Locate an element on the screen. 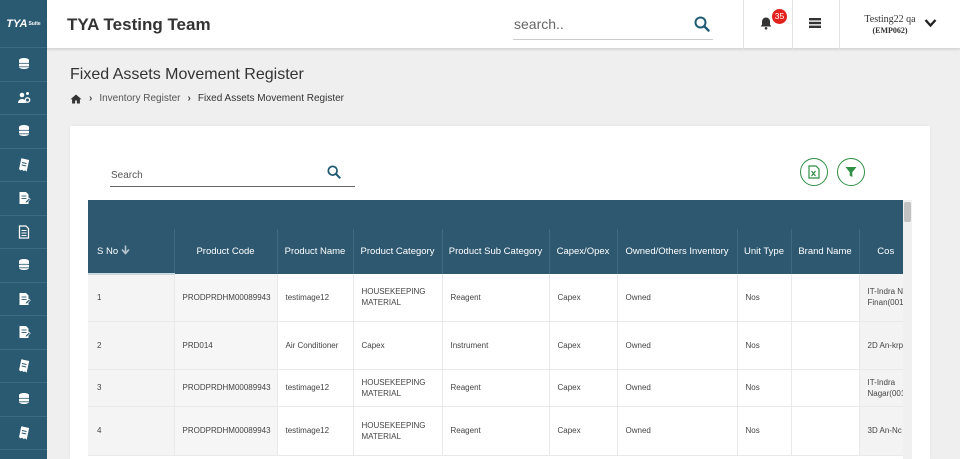 The width and height of the screenshot is (960, 459). export-excel-button is located at coordinates (814, 172).